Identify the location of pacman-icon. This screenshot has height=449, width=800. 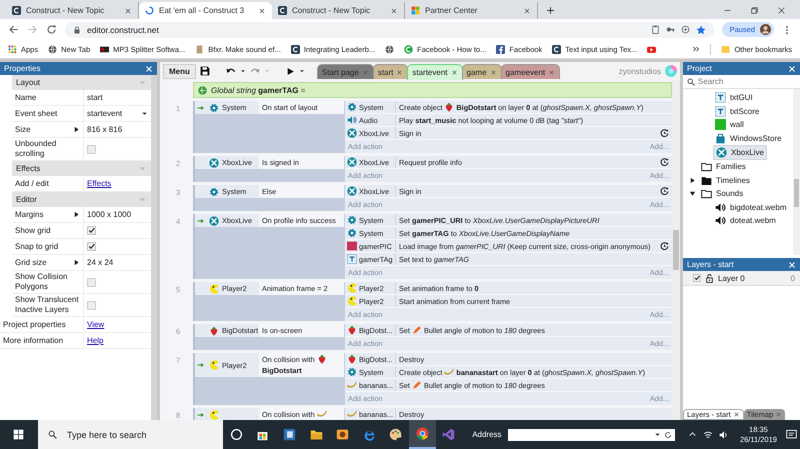
(214, 415).